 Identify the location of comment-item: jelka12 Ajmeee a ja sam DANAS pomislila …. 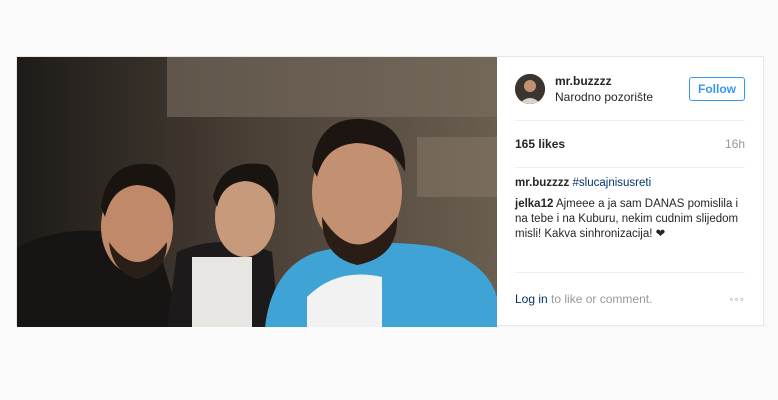
(630, 219).